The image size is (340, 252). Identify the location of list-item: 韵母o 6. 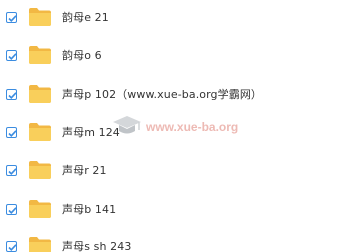
(170, 55).